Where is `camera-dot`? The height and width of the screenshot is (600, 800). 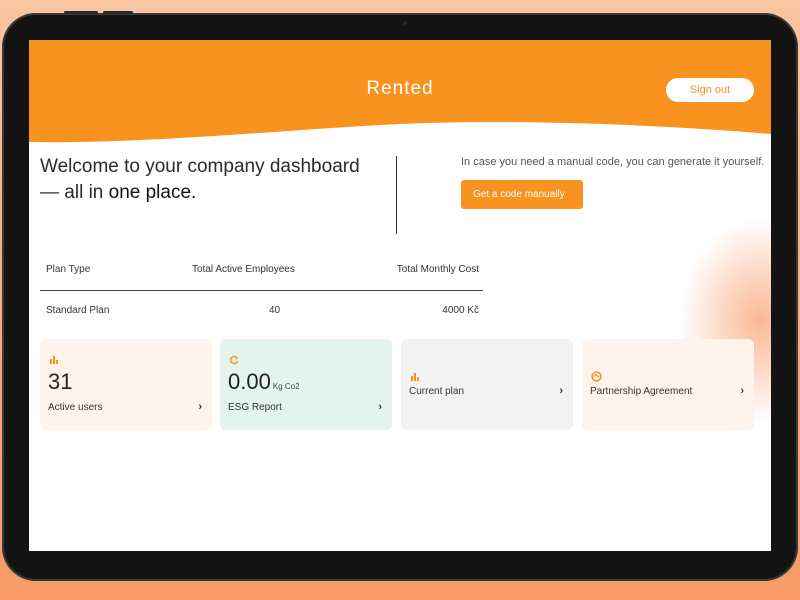 camera-dot is located at coordinates (405, 23).